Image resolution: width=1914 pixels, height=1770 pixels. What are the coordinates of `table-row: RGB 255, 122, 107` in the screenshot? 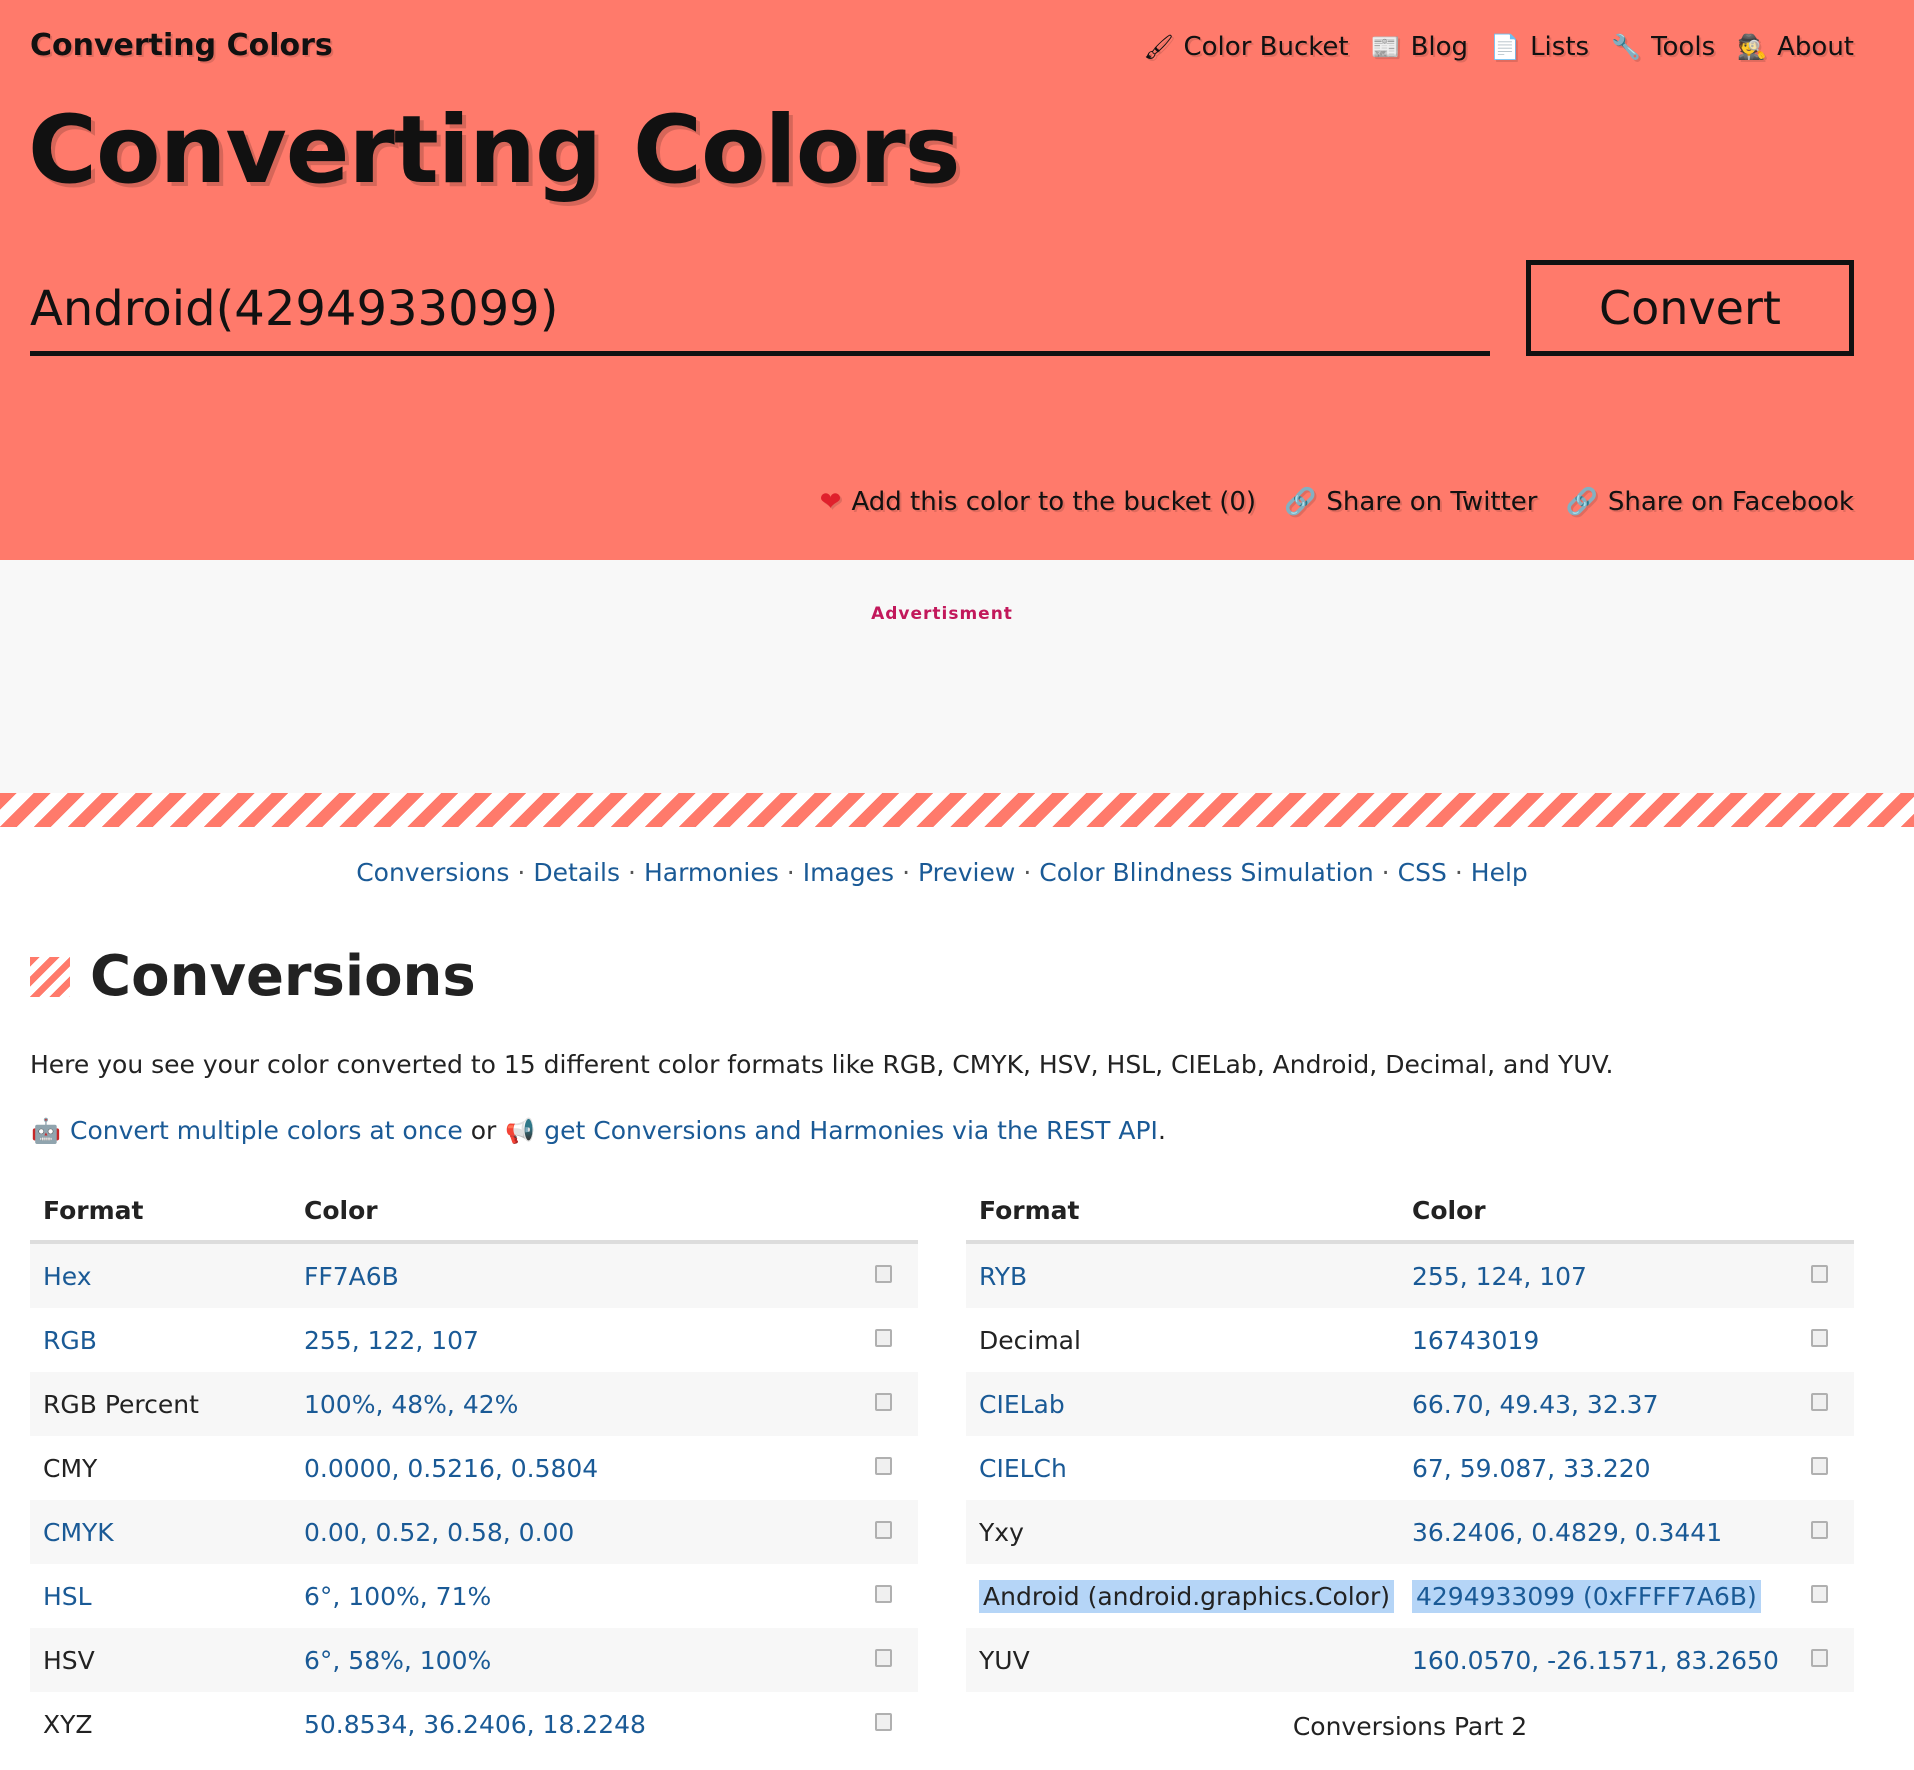 It's located at (474, 1340).